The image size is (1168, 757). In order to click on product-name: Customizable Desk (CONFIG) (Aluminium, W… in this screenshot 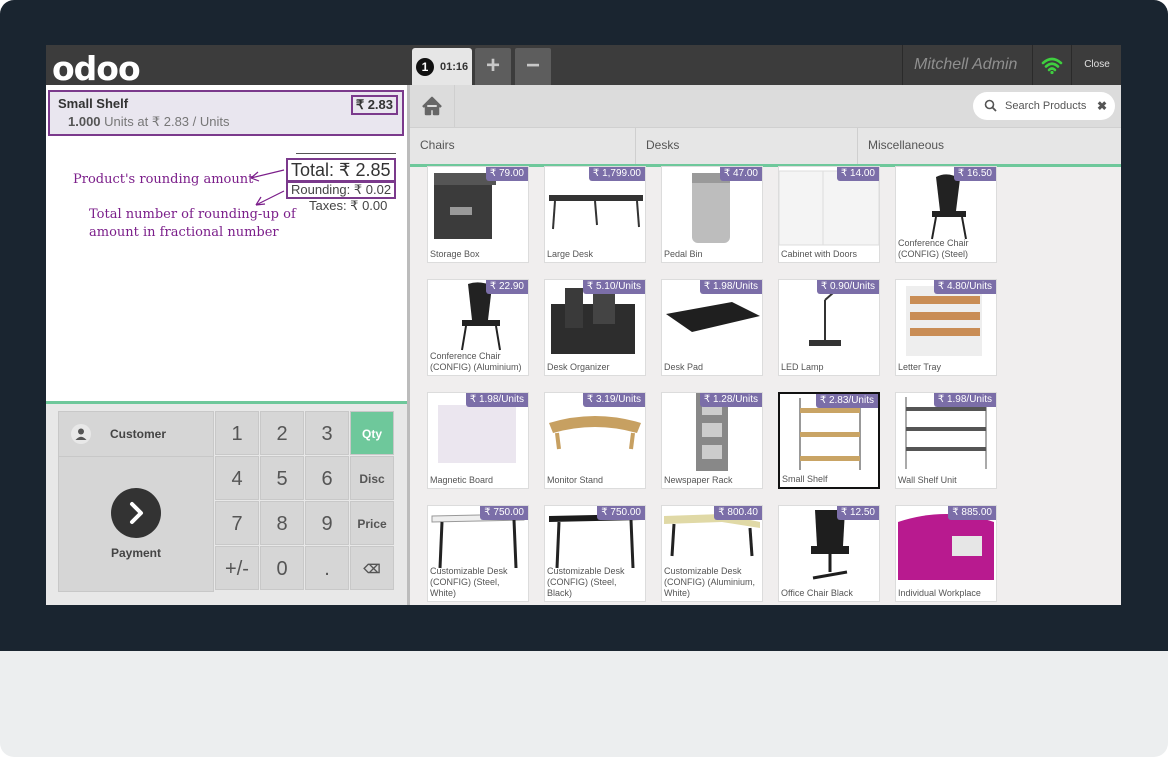, I will do `click(710, 582)`.